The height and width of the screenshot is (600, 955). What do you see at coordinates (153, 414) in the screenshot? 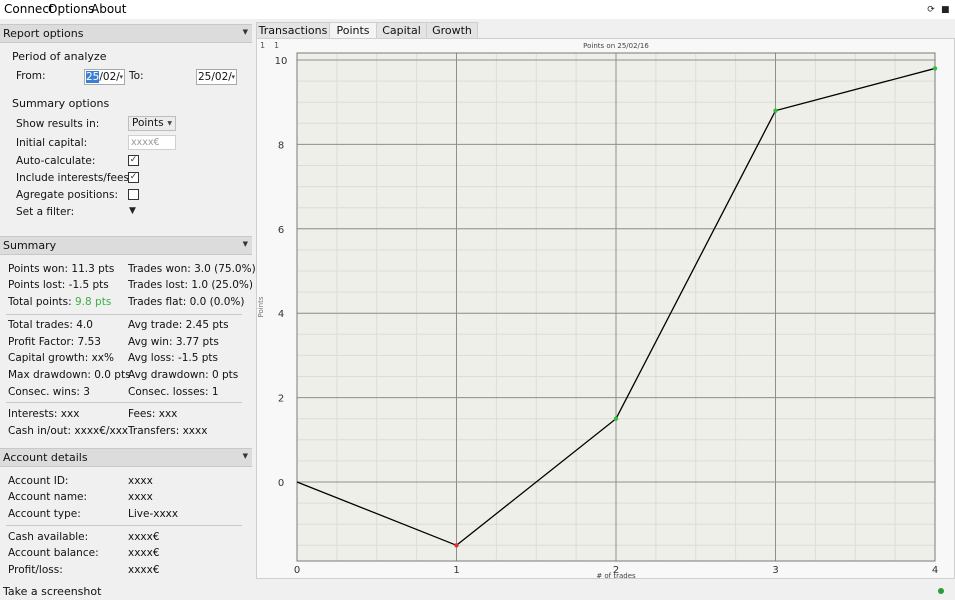
I see `fees: Fees: xxx` at bounding box center [153, 414].